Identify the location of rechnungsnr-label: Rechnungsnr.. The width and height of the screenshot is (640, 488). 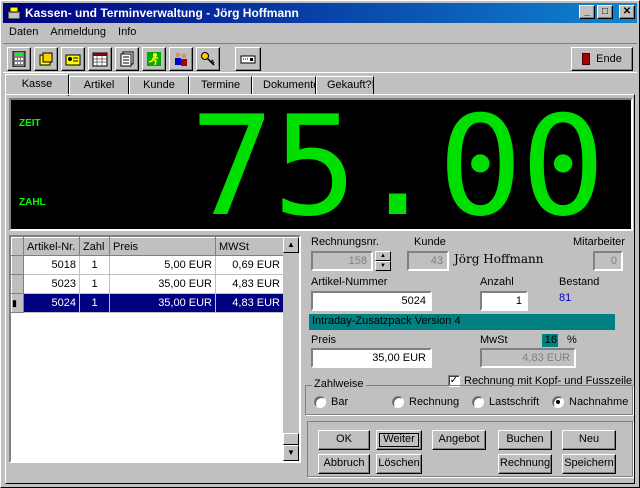
(345, 242).